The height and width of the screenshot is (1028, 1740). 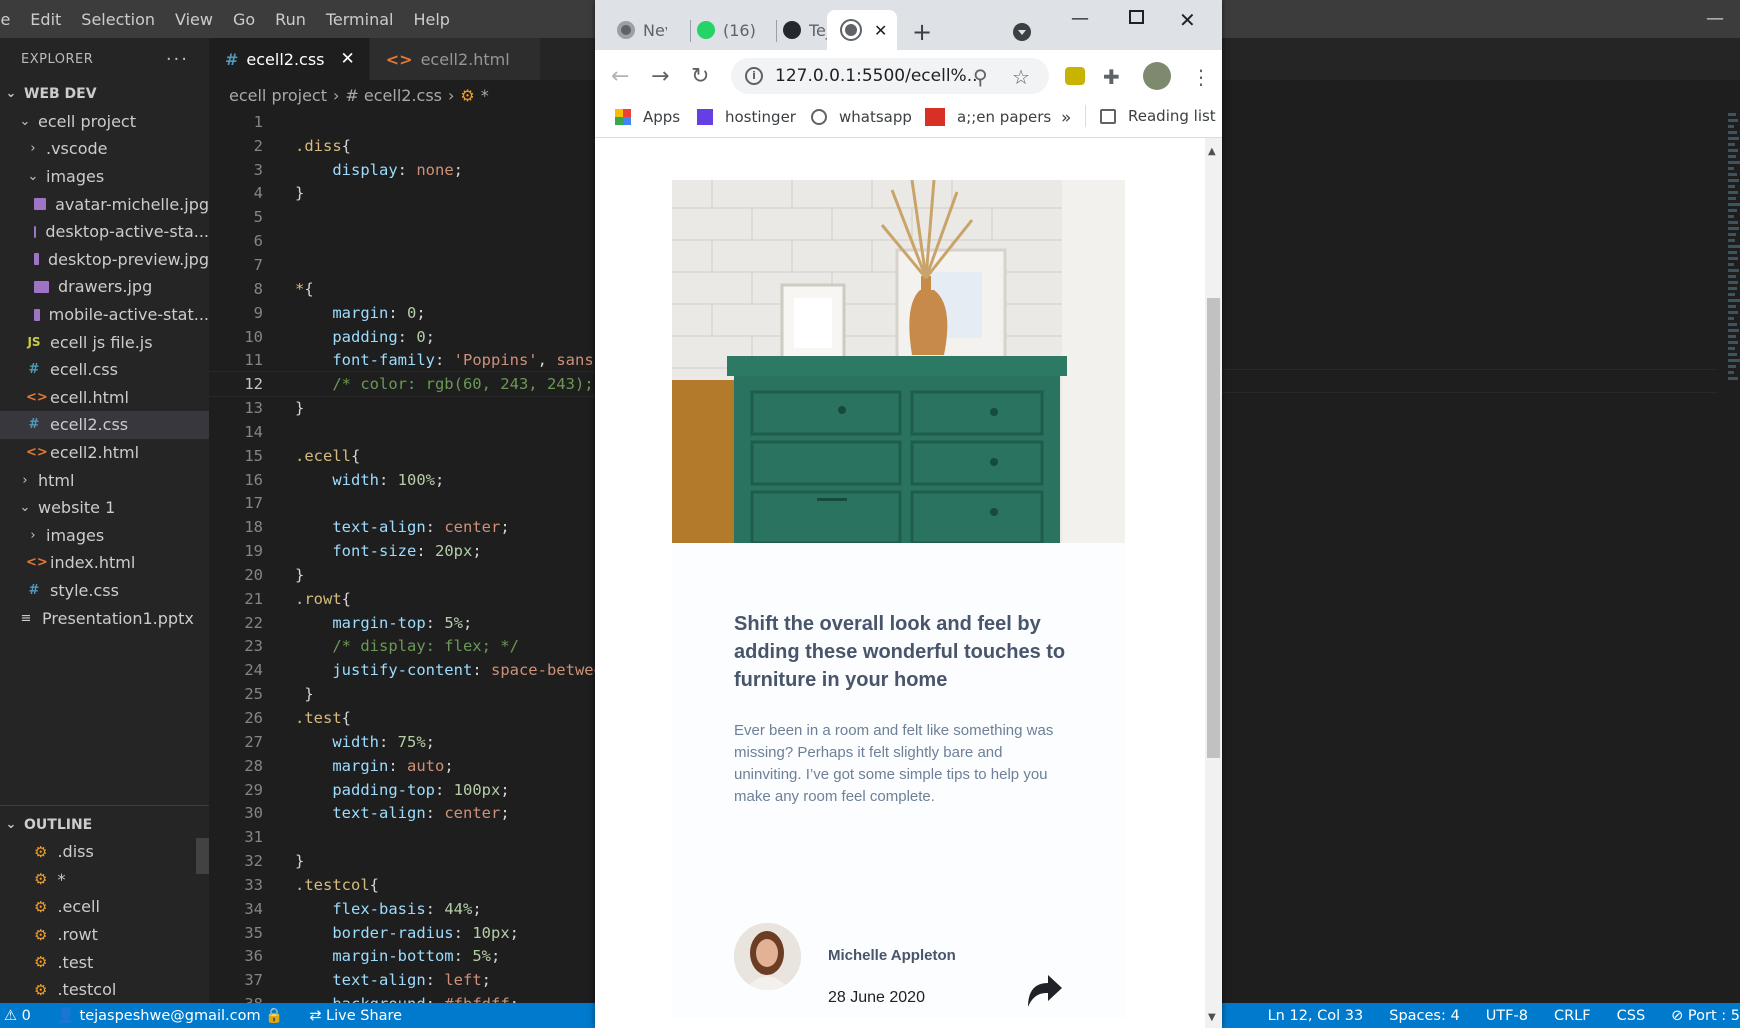 I want to click on code-line: 25 }, so click(x=402, y=694).